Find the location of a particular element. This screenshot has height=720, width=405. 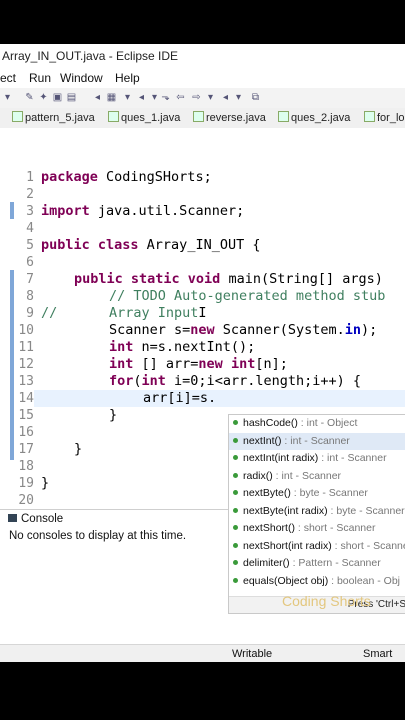

highlight-icon: ✦ is located at coordinates (43, 97).